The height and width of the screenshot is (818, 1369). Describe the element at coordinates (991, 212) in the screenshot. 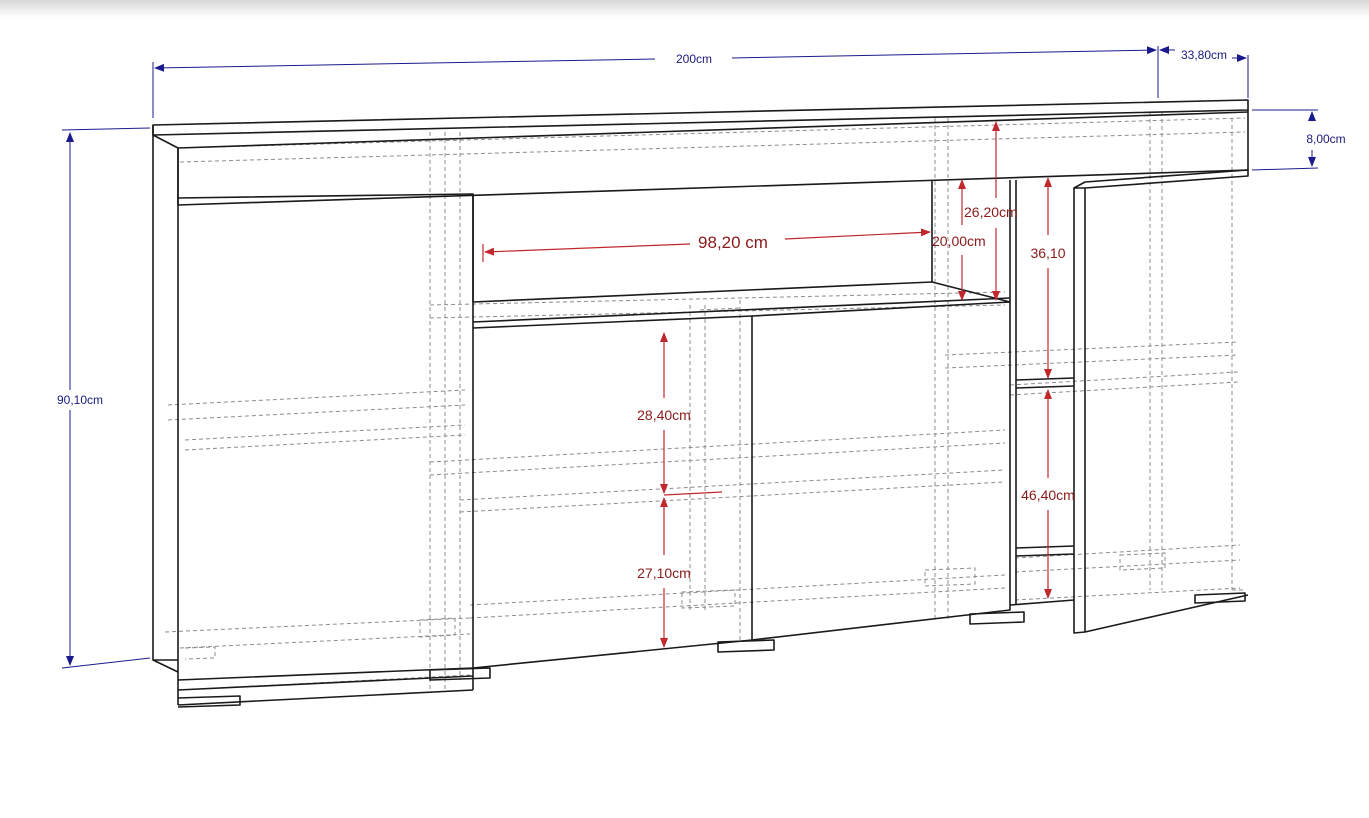

I see `label-niche-height-outer: 26,20cm` at that location.